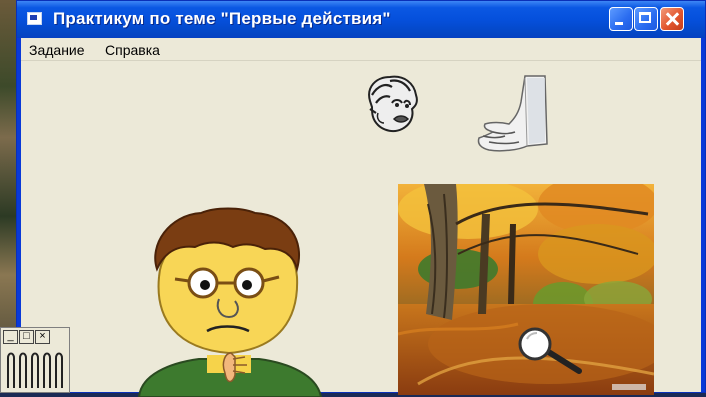 The height and width of the screenshot is (397, 706). I want to click on window-title: Практикум по теме "Первые действия", so click(222, 18).